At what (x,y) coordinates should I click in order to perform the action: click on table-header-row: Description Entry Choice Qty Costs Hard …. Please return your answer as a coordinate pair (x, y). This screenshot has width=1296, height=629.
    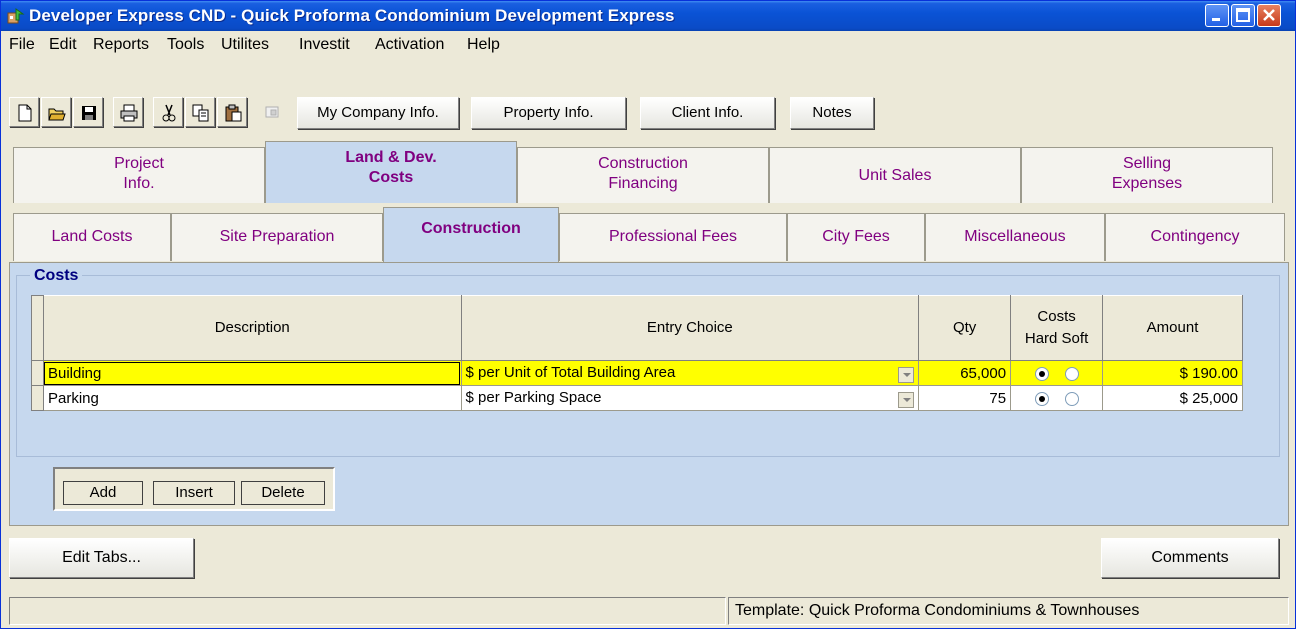
    Looking at the image, I should click on (637, 328).